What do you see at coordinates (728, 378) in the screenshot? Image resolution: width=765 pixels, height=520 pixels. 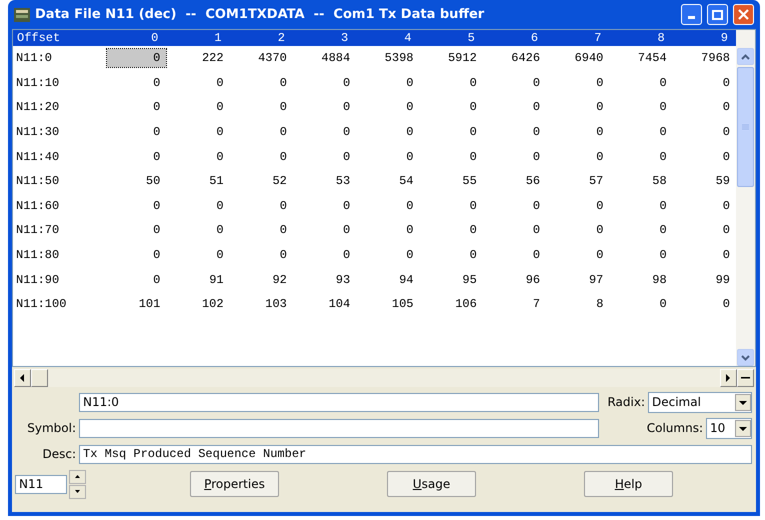 I see `scroll-right-button` at bounding box center [728, 378].